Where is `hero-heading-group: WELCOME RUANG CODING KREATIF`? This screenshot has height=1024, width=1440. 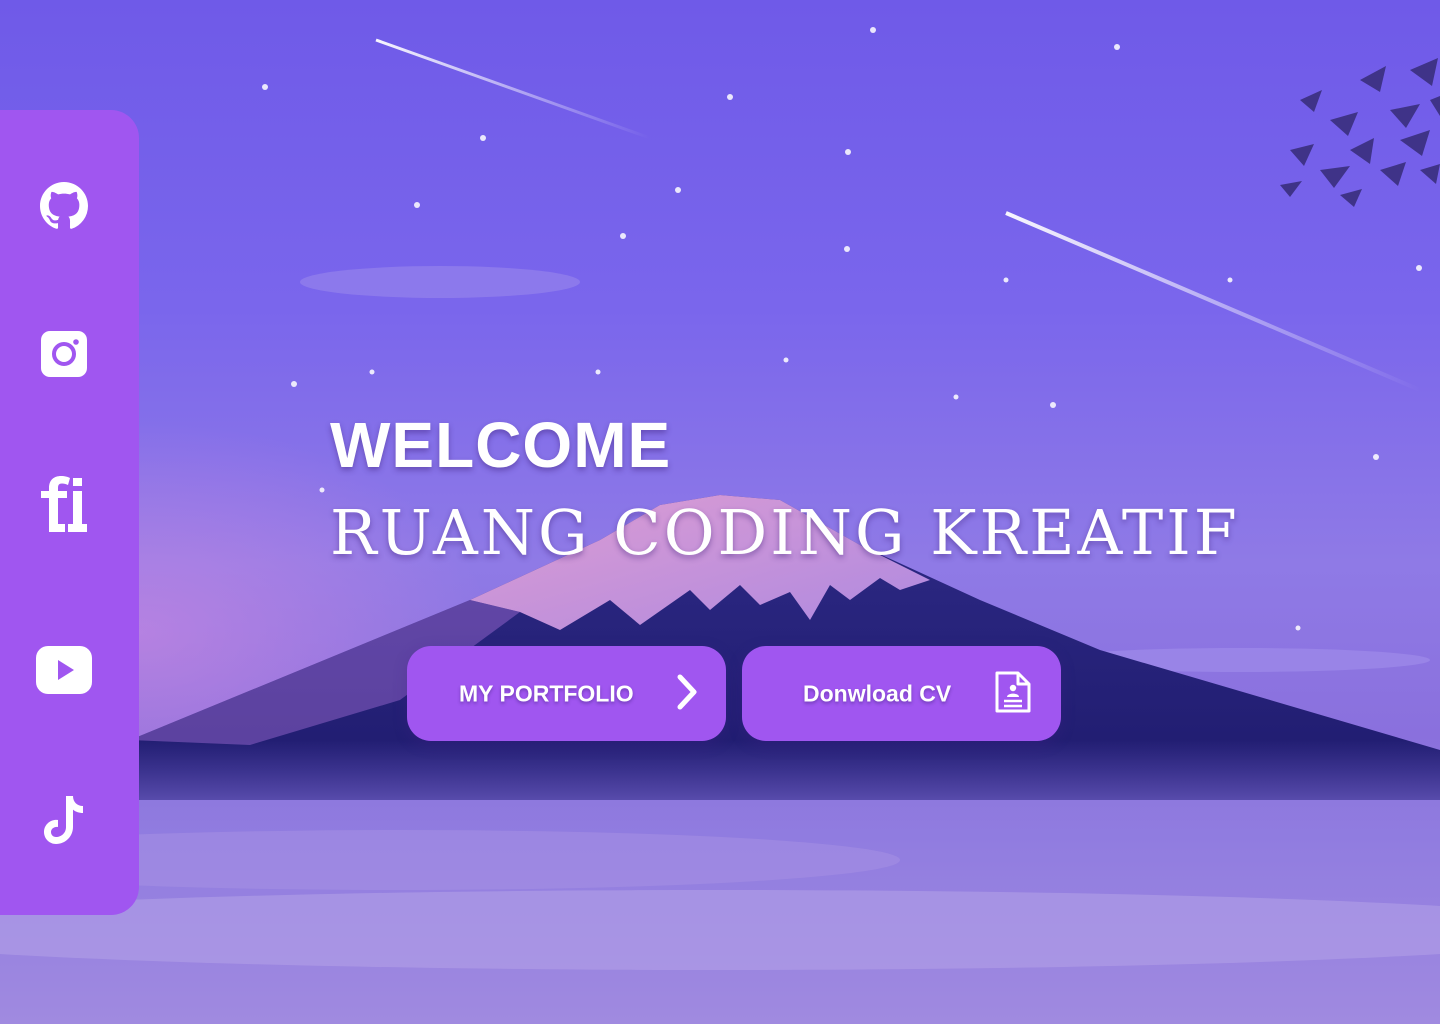 hero-heading-group: WELCOME RUANG CODING KREATIF is located at coordinates (785, 488).